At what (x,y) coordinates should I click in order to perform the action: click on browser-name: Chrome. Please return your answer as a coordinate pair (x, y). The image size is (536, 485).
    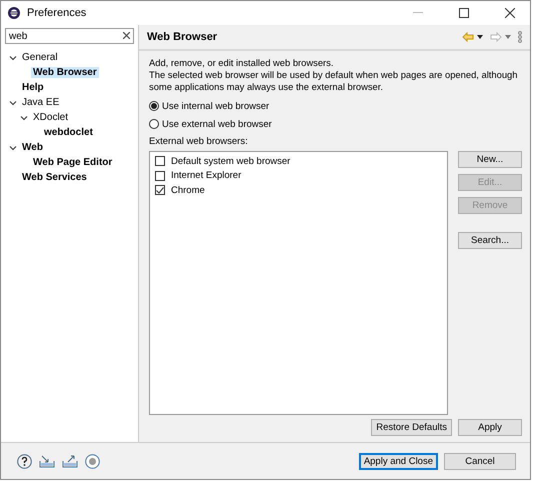
    Looking at the image, I should click on (188, 190).